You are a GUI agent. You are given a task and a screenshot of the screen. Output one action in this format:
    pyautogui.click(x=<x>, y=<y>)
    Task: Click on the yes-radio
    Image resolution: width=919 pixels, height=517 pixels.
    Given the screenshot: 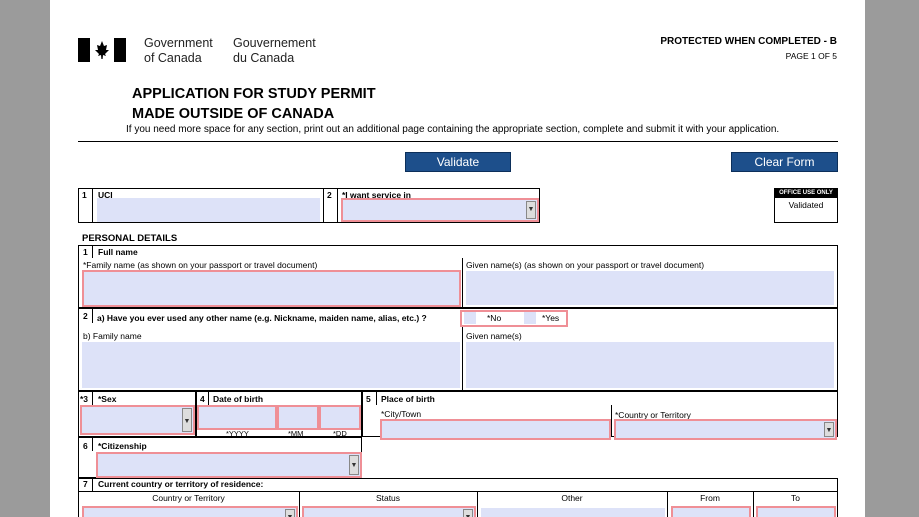 What is the action you would take?
    pyautogui.click(x=530, y=318)
    